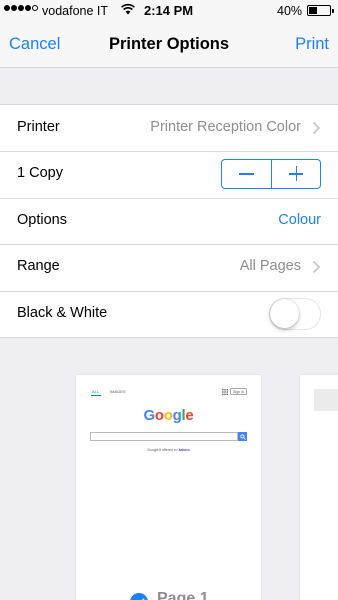 This screenshot has width=338, height=600. I want to click on logo-letter: e, so click(189, 415).